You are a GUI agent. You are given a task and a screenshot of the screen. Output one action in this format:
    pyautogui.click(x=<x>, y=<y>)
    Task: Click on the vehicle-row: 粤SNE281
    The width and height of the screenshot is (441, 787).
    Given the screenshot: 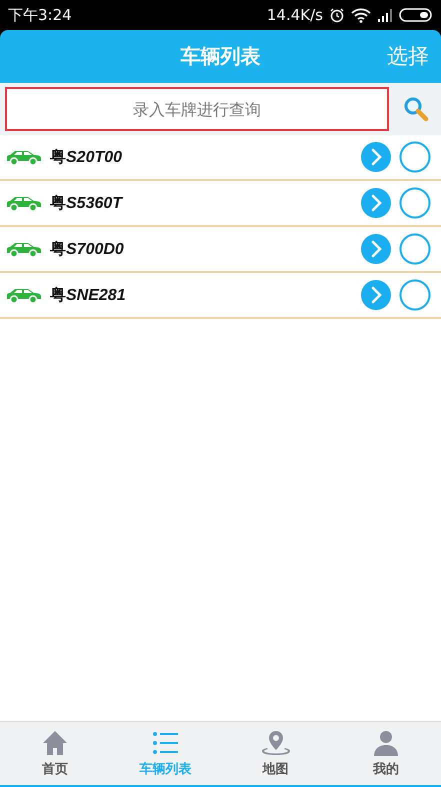 What is the action you would take?
    pyautogui.click(x=220, y=296)
    